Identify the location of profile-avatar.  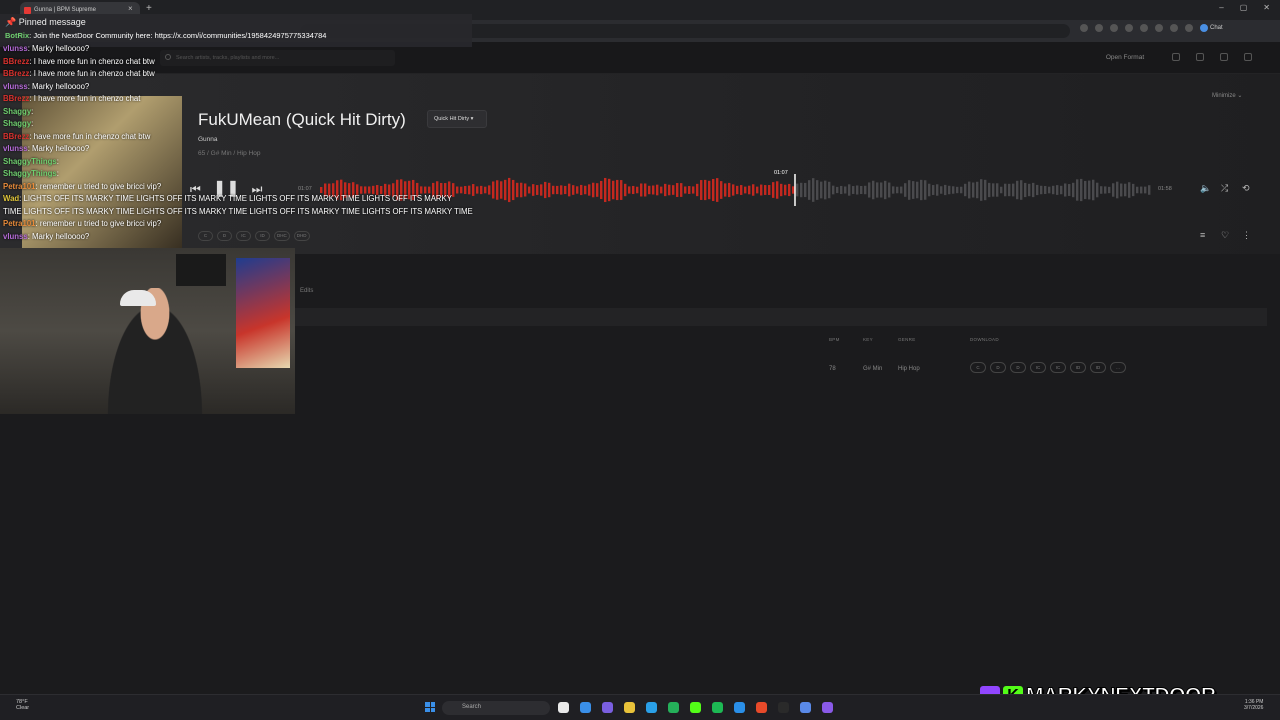
(1174, 28).